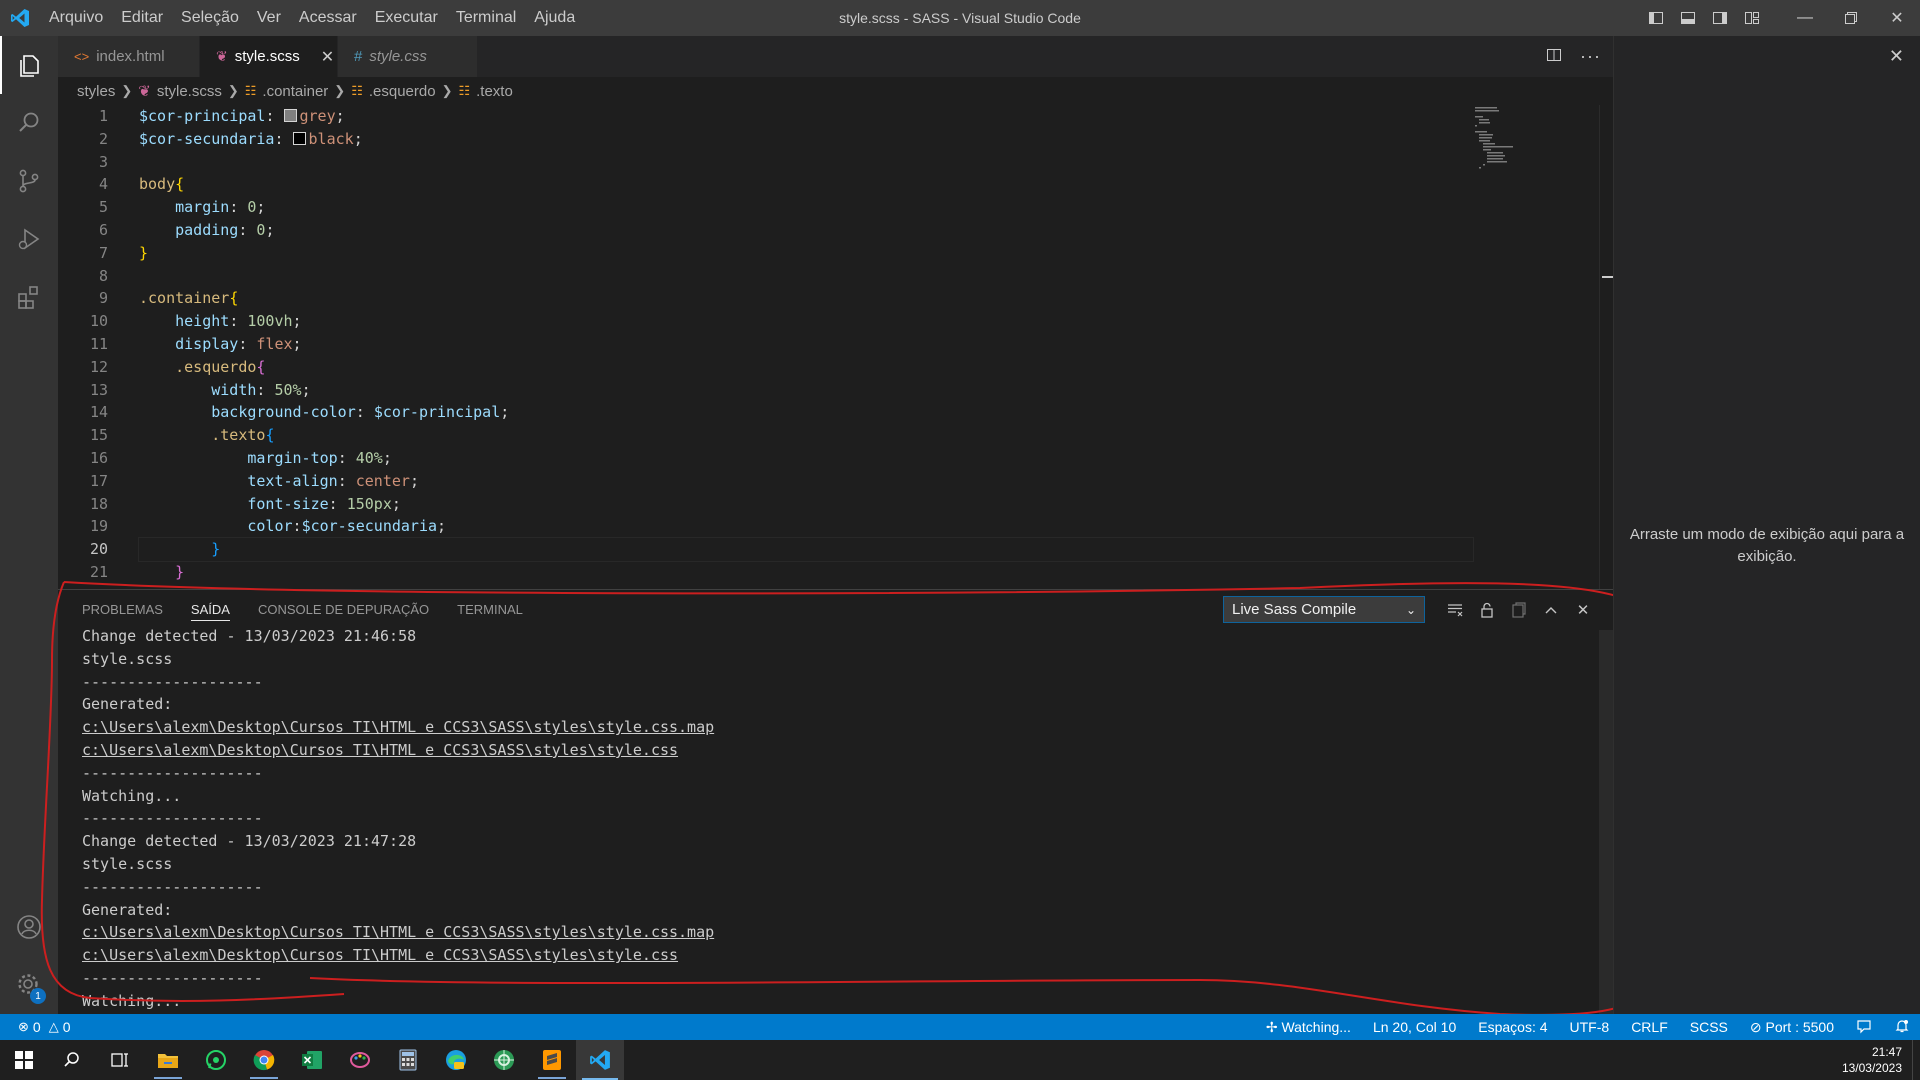  Describe the element at coordinates (98, 321) in the screenshot. I see `line-number: 10` at that location.